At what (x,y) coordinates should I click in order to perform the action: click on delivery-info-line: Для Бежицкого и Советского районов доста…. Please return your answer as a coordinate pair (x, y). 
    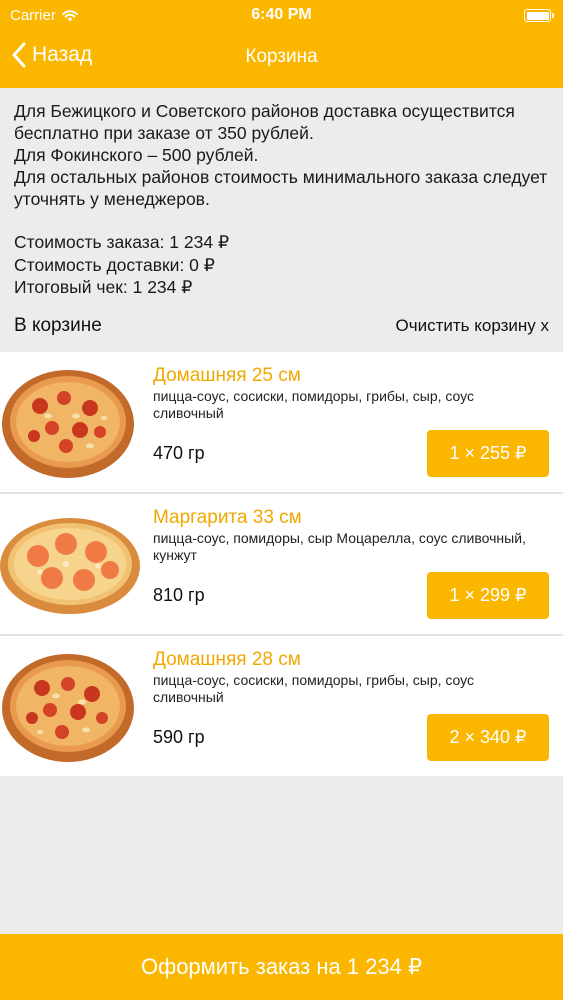
    Looking at the image, I should click on (264, 122).